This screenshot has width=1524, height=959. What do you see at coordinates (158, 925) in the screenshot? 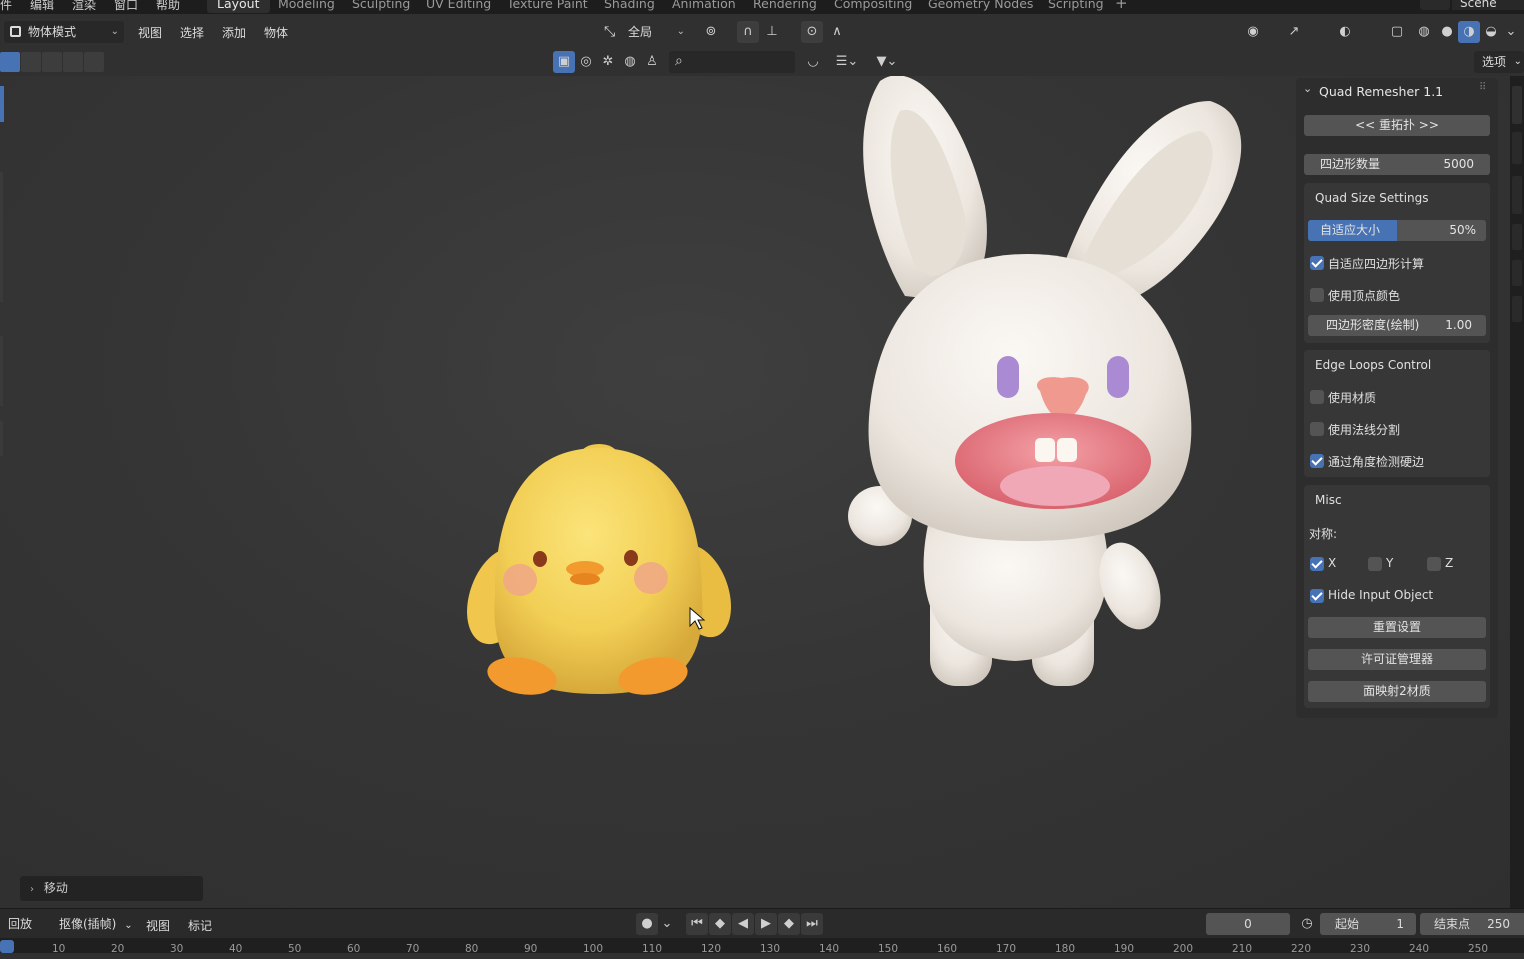
I see `timeline-view-menu: 视图` at bounding box center [158, 925].